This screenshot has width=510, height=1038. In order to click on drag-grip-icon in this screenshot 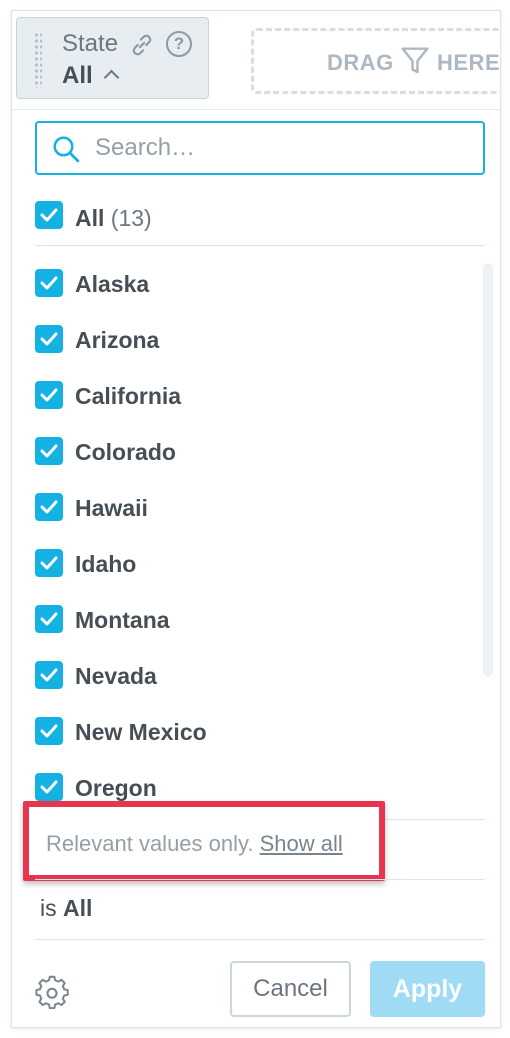, I will do `click(38, 60)`.